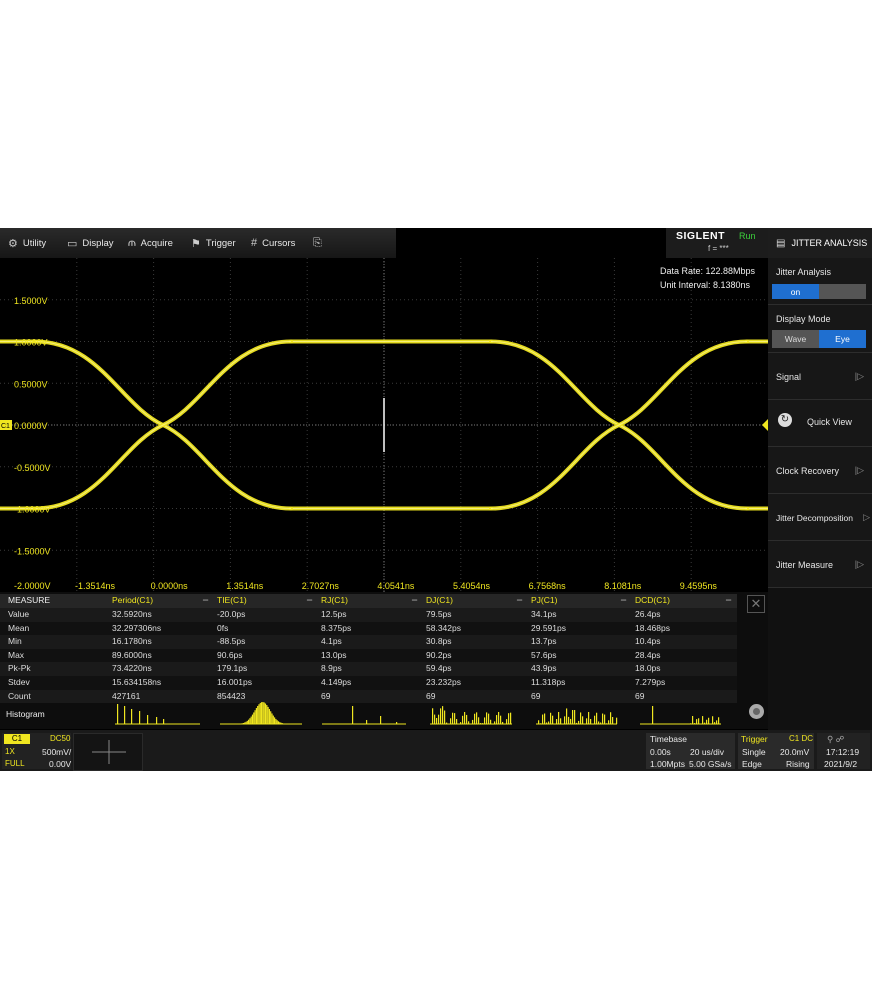  I want to click on jitter-measure-menu-item: Jitter Measure |▷, so click(820, 564).